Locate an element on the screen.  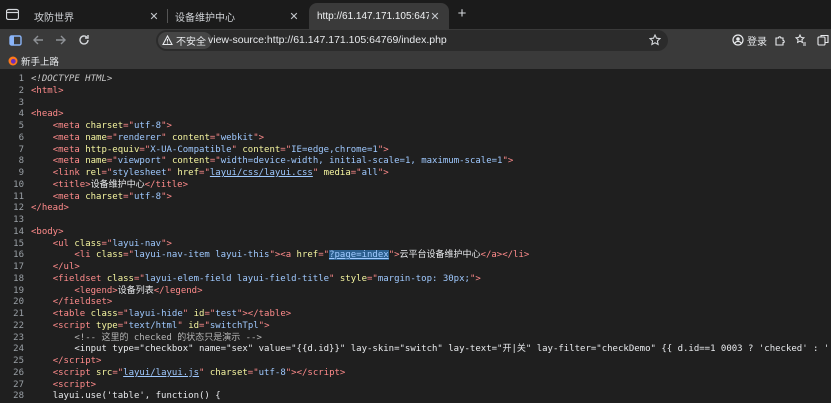
forward-arrow-icon is located at coordinates (61, 40).